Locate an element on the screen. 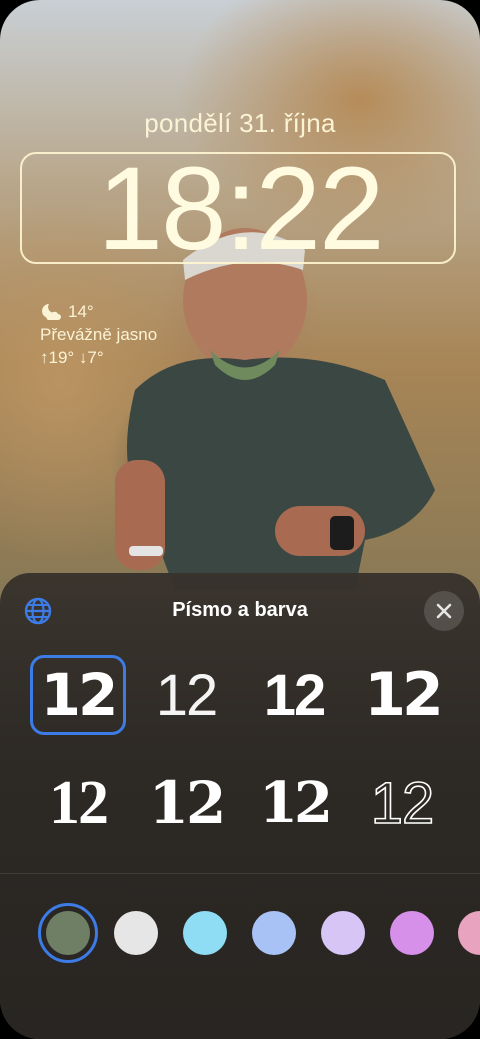  font-option-bold: 12 is located at coordinates (294, 695).